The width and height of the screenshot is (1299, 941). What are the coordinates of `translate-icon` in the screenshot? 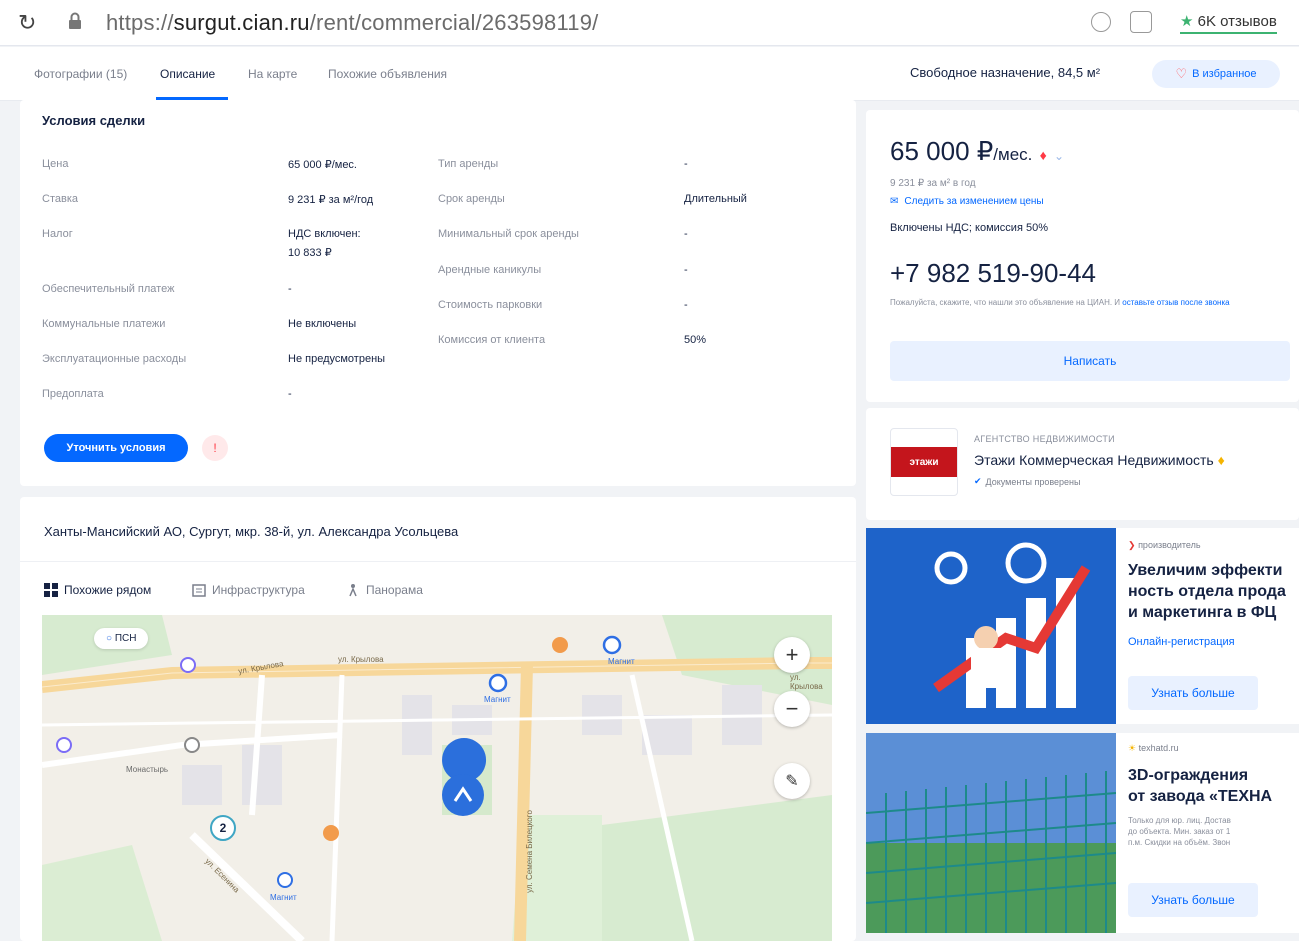 It's located at (1101, 22).